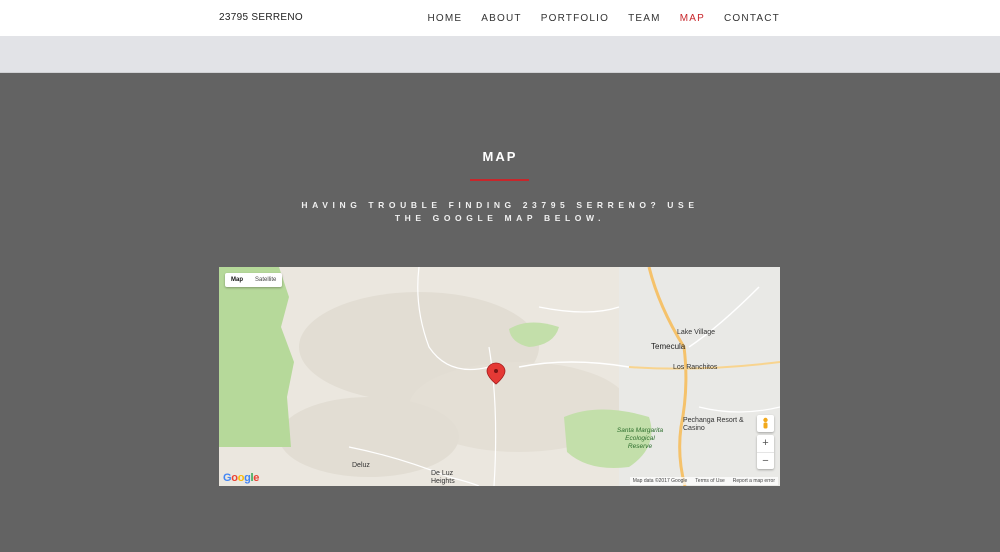  I want to click on zoom-control: + −, so click(765, 452).